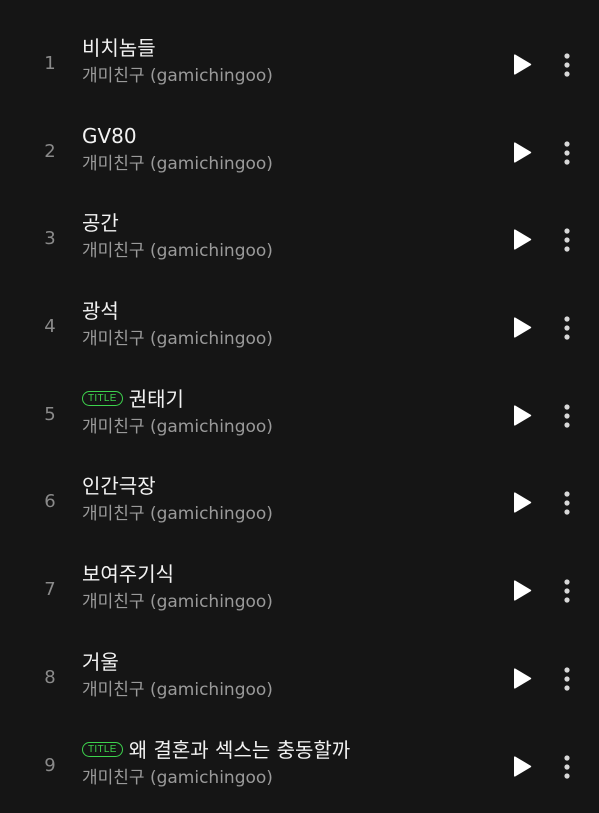 This screenshot has height=813, width=599. What do you see at coordinates (50, 677) in the screenshot?
I see `track-number: 8` at bounding box center [50, 677].